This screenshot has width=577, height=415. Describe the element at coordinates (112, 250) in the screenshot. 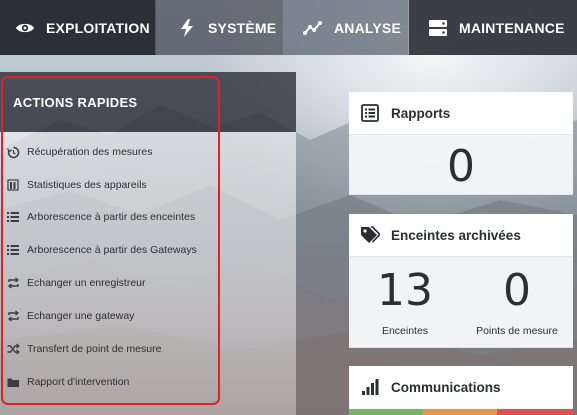

I see `quick-action-label: Arborescence à partir des Gateways` at that location.